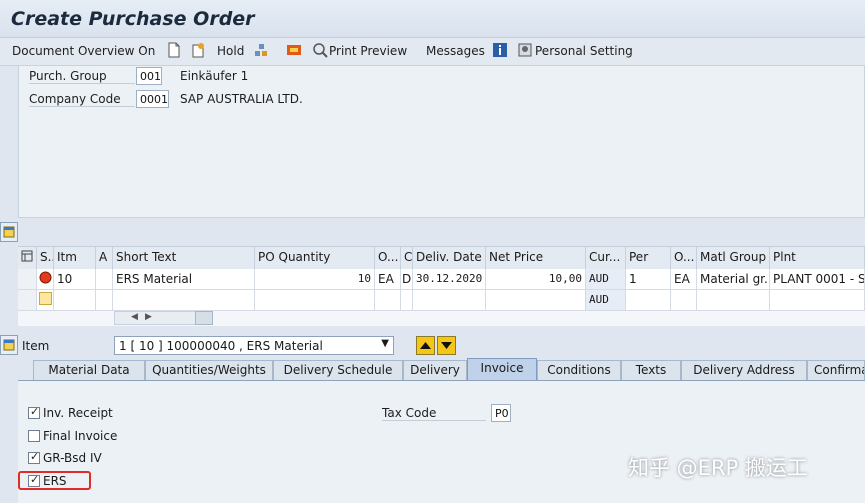  What do you see at coordinates (209, 370) in the screenshot?
I see `tab-quantities-weights: Quantities/Weights` at bounding box center [209, 370].